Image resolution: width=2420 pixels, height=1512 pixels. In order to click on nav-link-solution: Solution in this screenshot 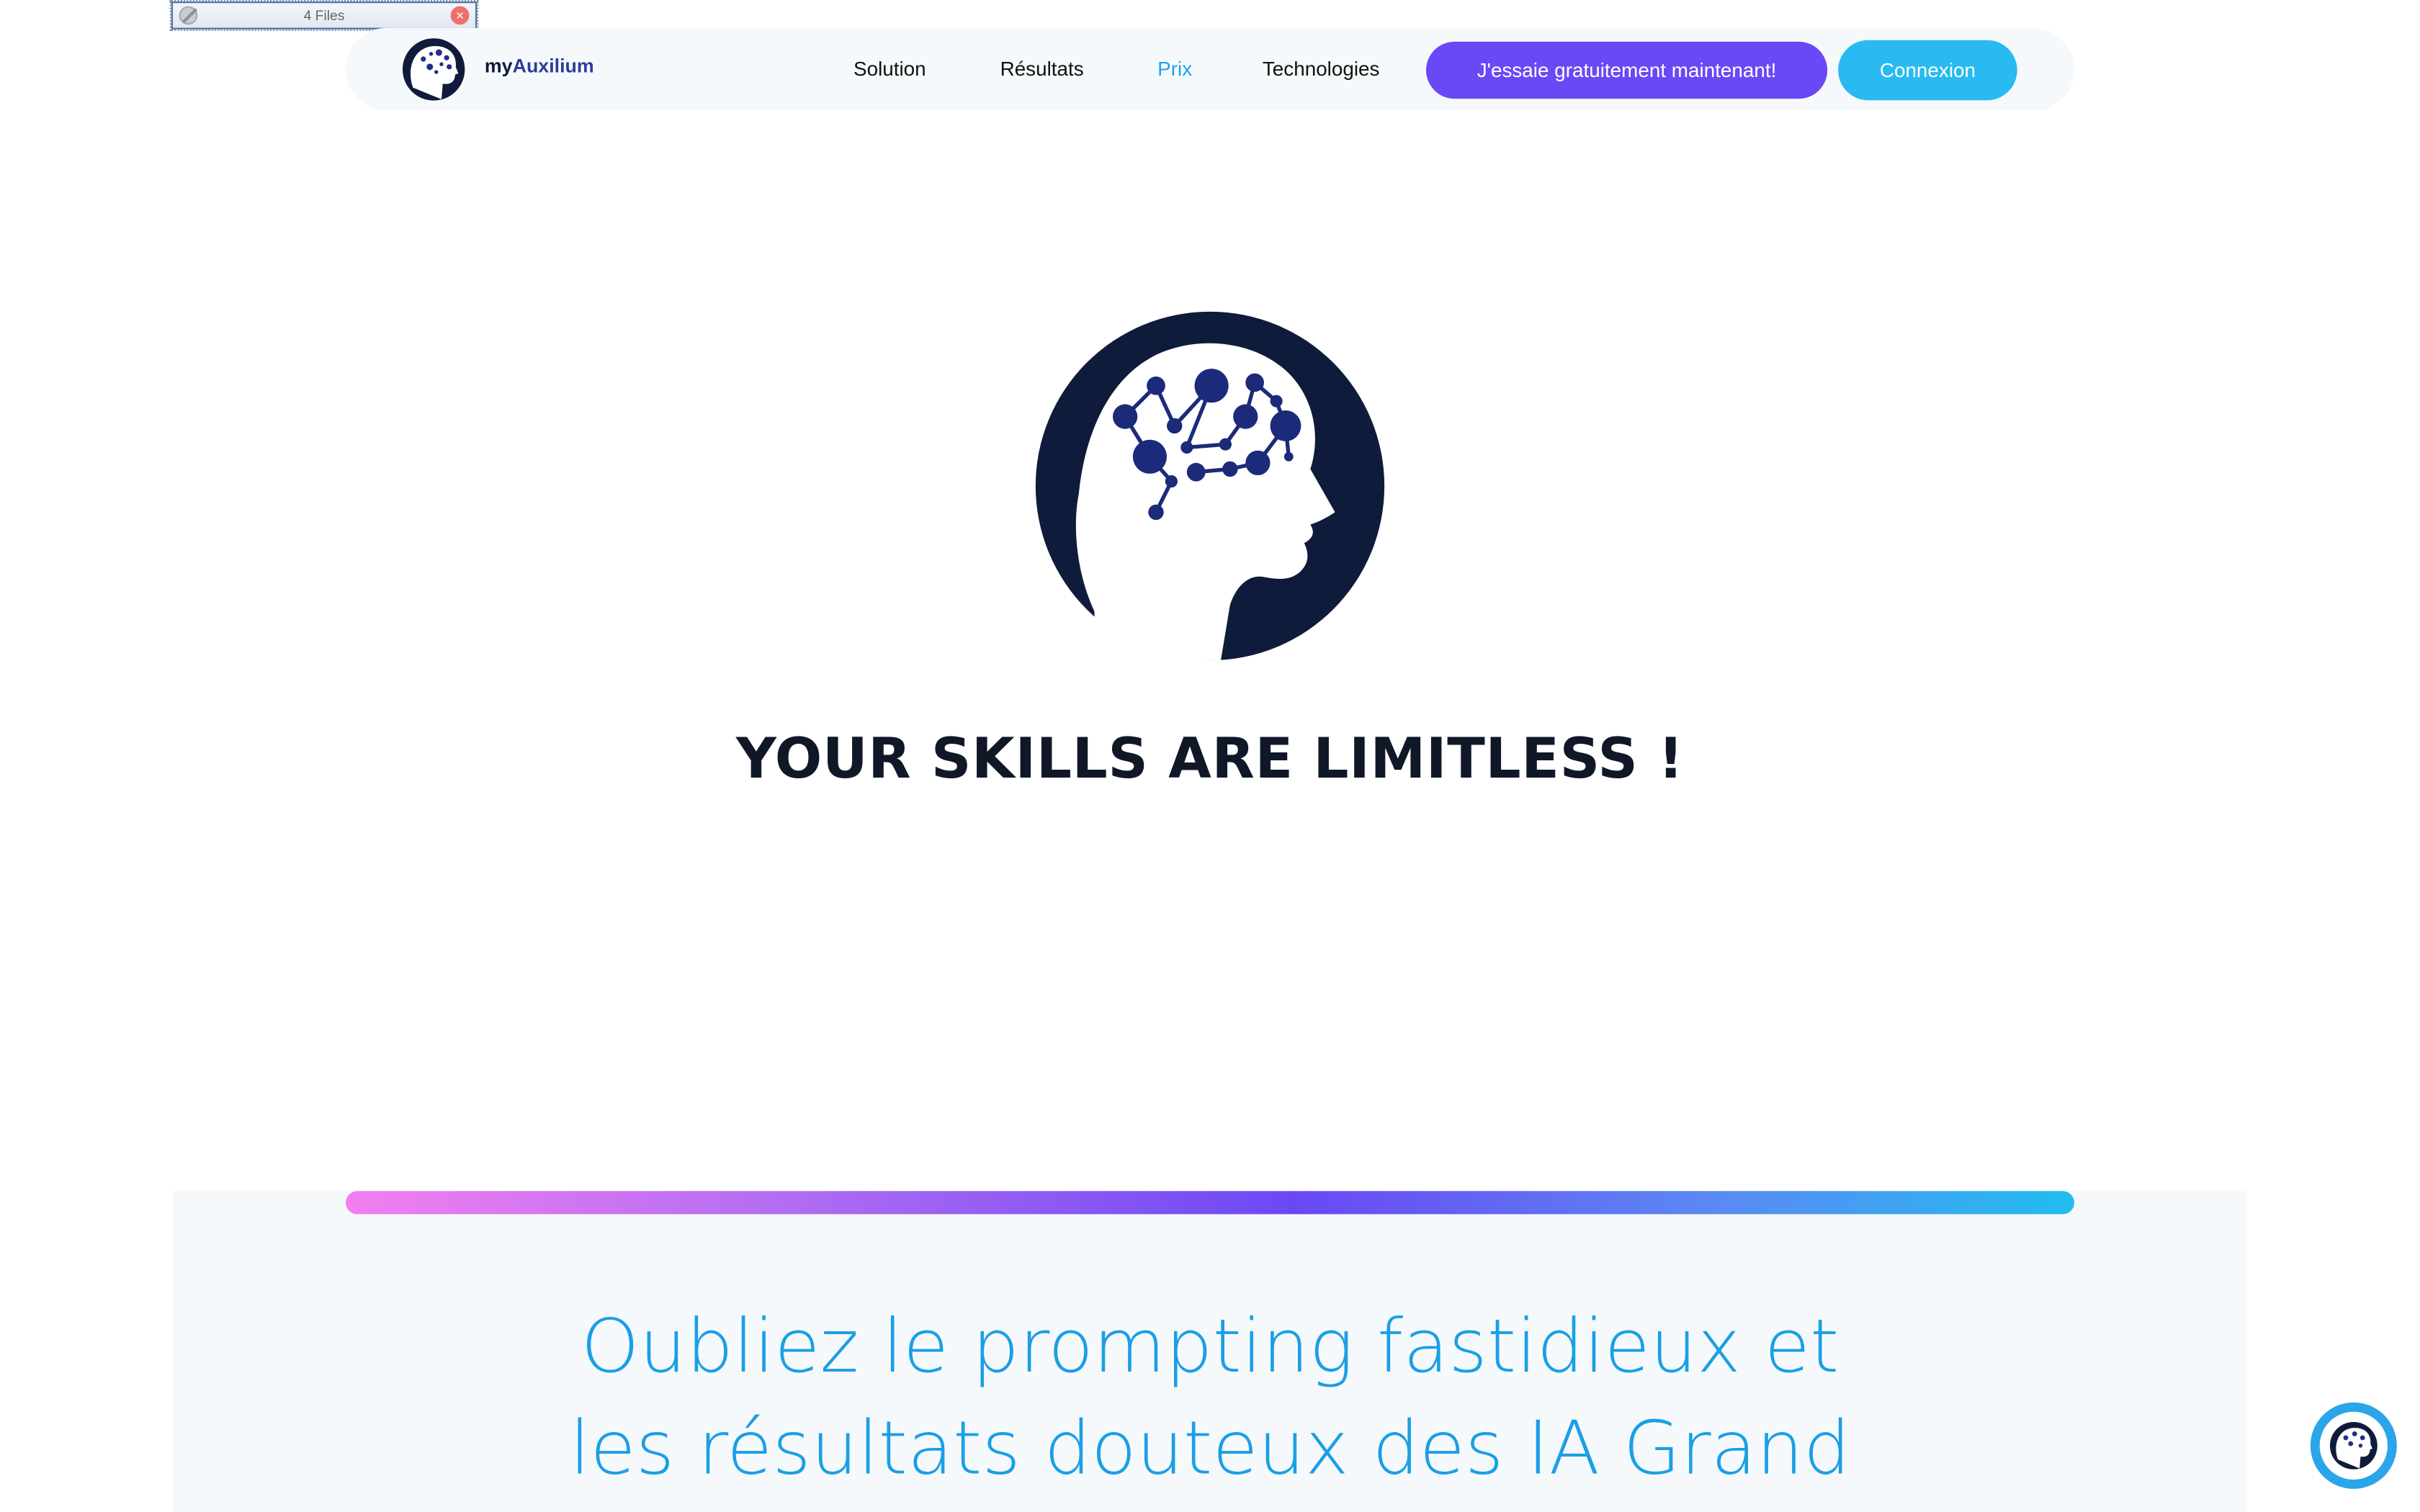, I will do `click(889, 68)`.